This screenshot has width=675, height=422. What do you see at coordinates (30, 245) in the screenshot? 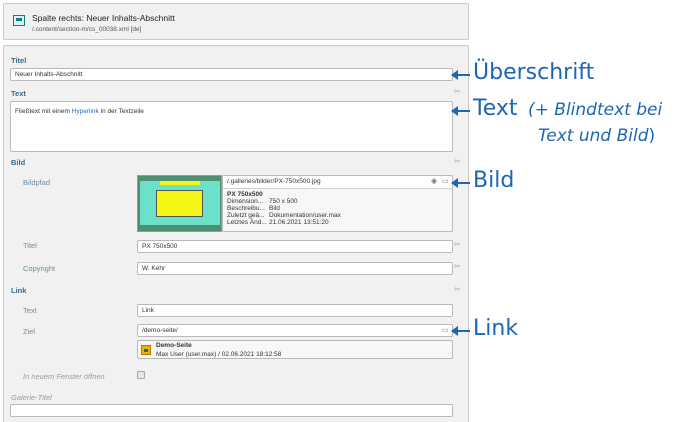
I see `bild-titel-label: Titel` at bounding box center [30, 245].